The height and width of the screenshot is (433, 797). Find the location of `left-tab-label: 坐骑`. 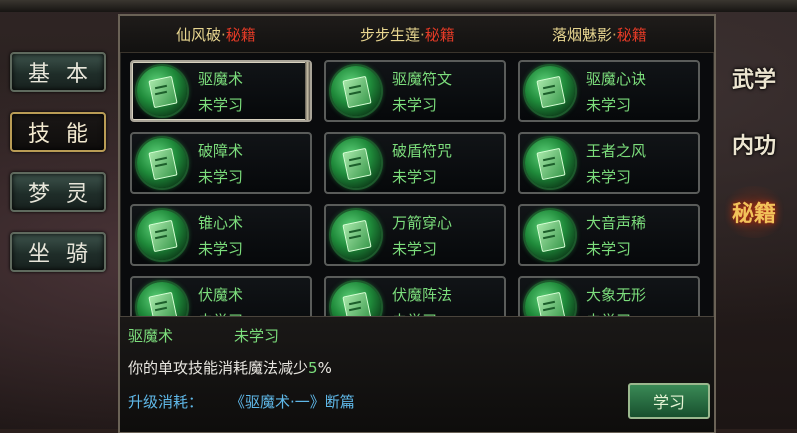

left-tab-label: 坐骑 is located at coordinates (66, 254).